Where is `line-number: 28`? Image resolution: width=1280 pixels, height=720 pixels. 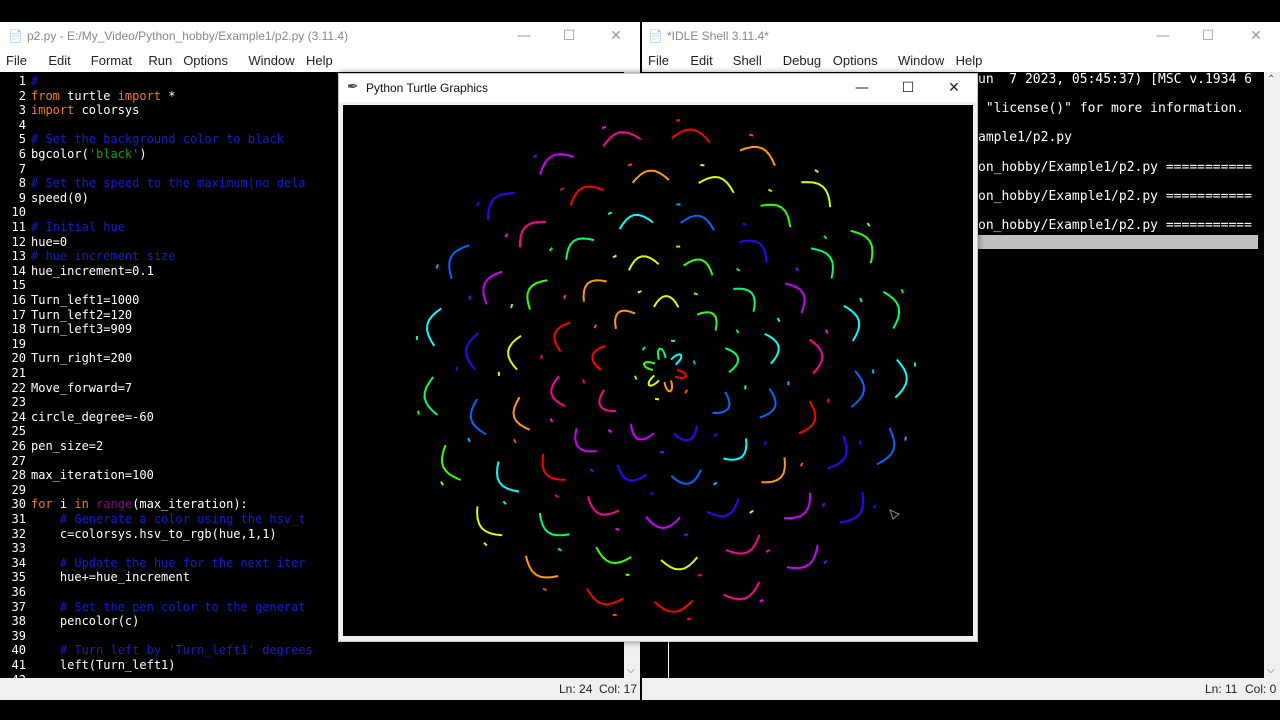
line-number: 28 is located at coordinates (18, 475).